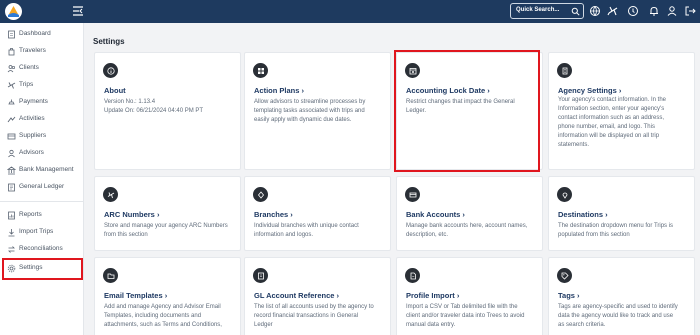  What do you see at coordinates (11, 249) in the screenshot?
I see `reconciliations-icon` at bounding box center [11, 249].